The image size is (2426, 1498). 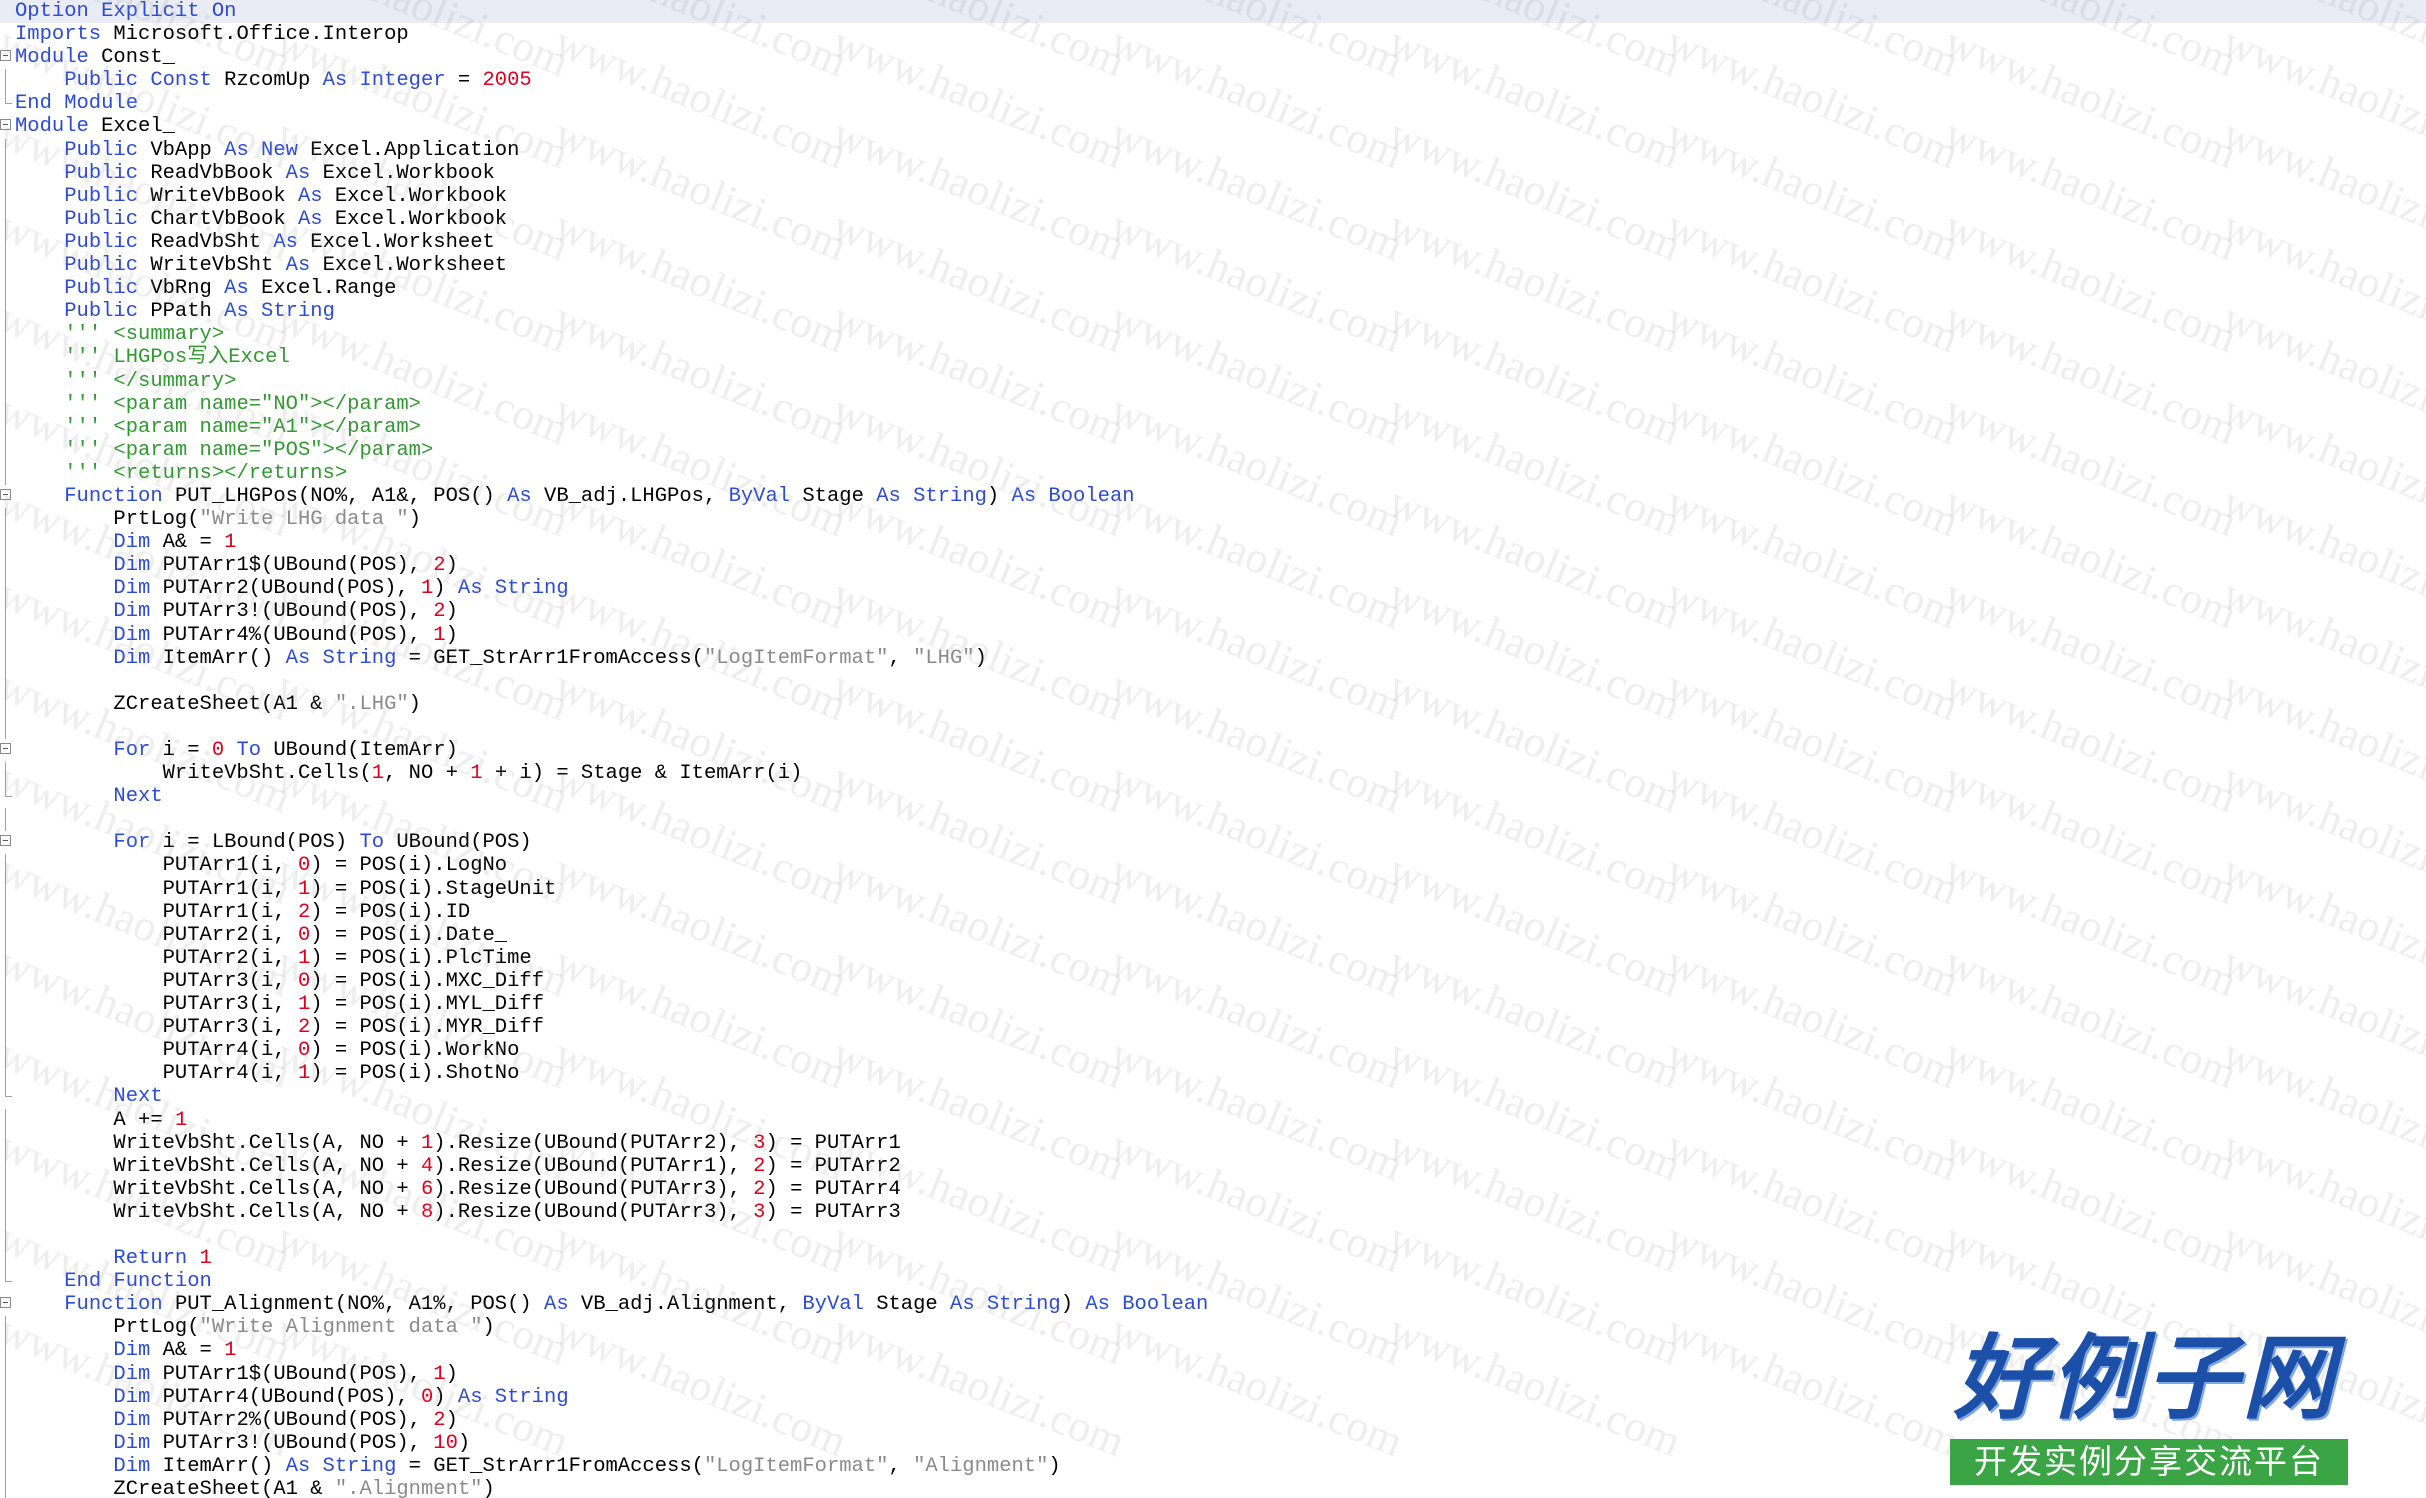 What do you see at coordinates (1213, 126) in the screenshot?
I see `code-line: Module Excel_` at bounding box center [1213, 126].